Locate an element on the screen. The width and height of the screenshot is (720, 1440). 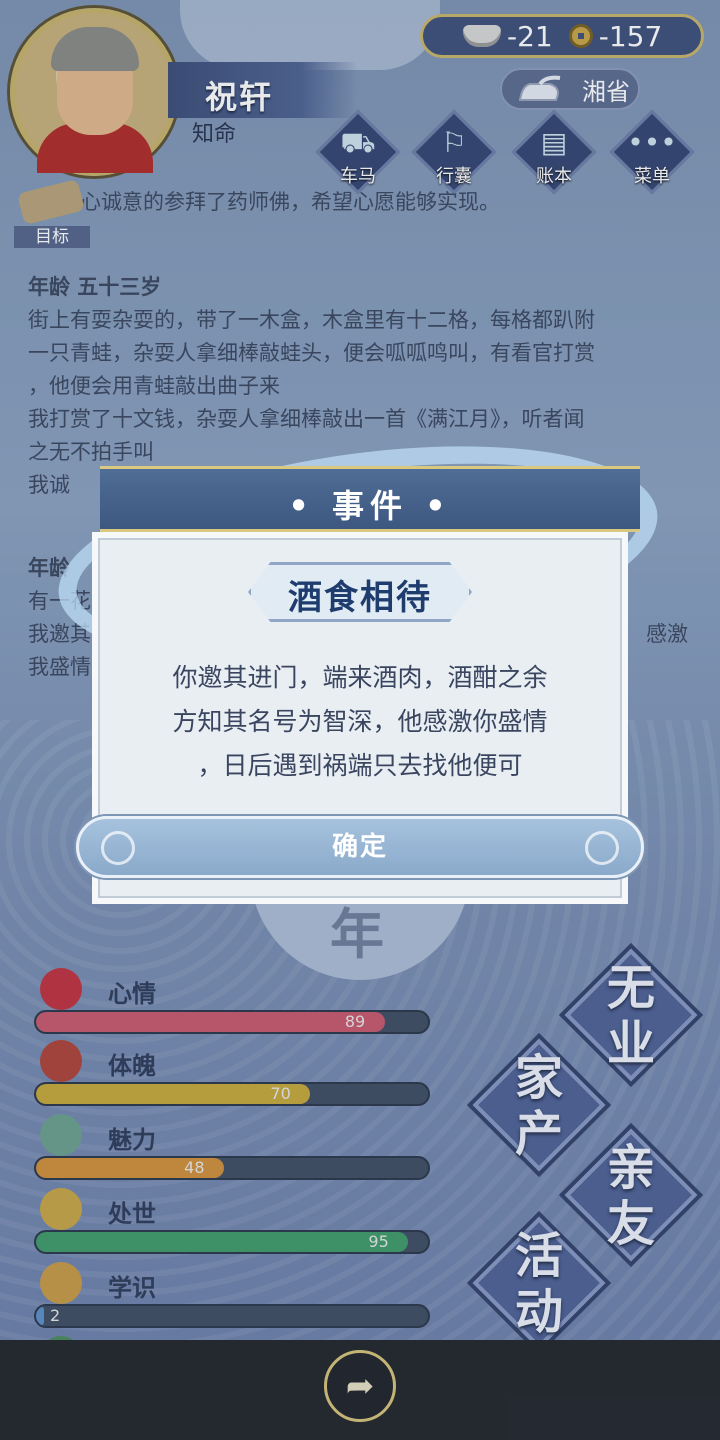
event-desc-line: 你邀其进门，端来酒肉，酒酣之余 is located at coordinates (360, 677).